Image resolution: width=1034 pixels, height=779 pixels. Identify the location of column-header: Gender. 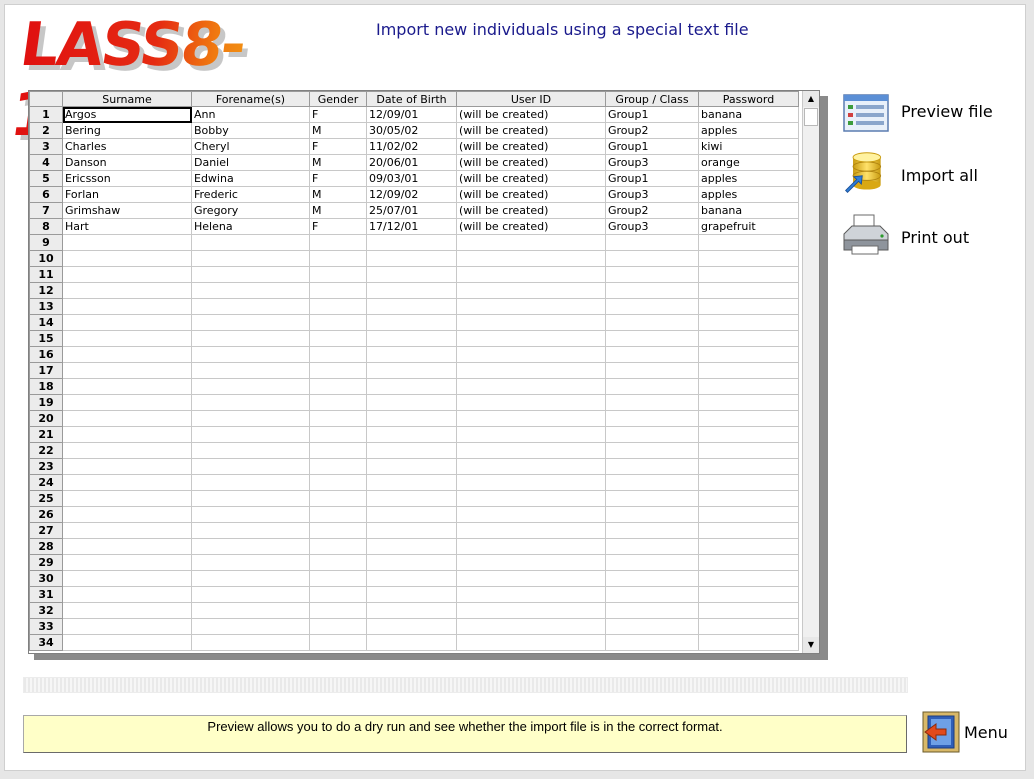
(338, 99).